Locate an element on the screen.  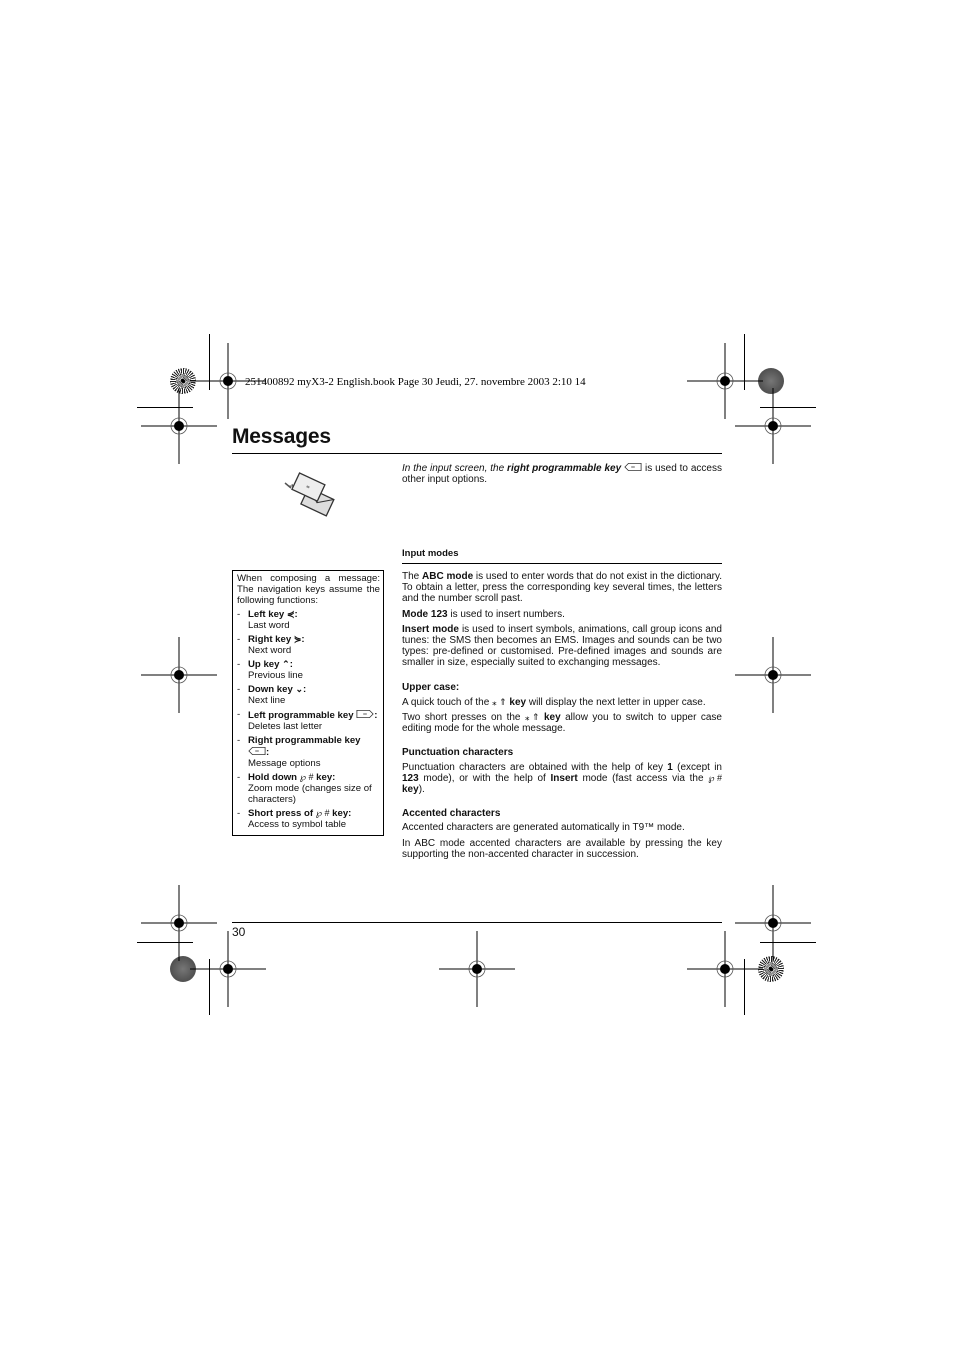
accented-heading: Accented characters is located at coordinates (451, 814).